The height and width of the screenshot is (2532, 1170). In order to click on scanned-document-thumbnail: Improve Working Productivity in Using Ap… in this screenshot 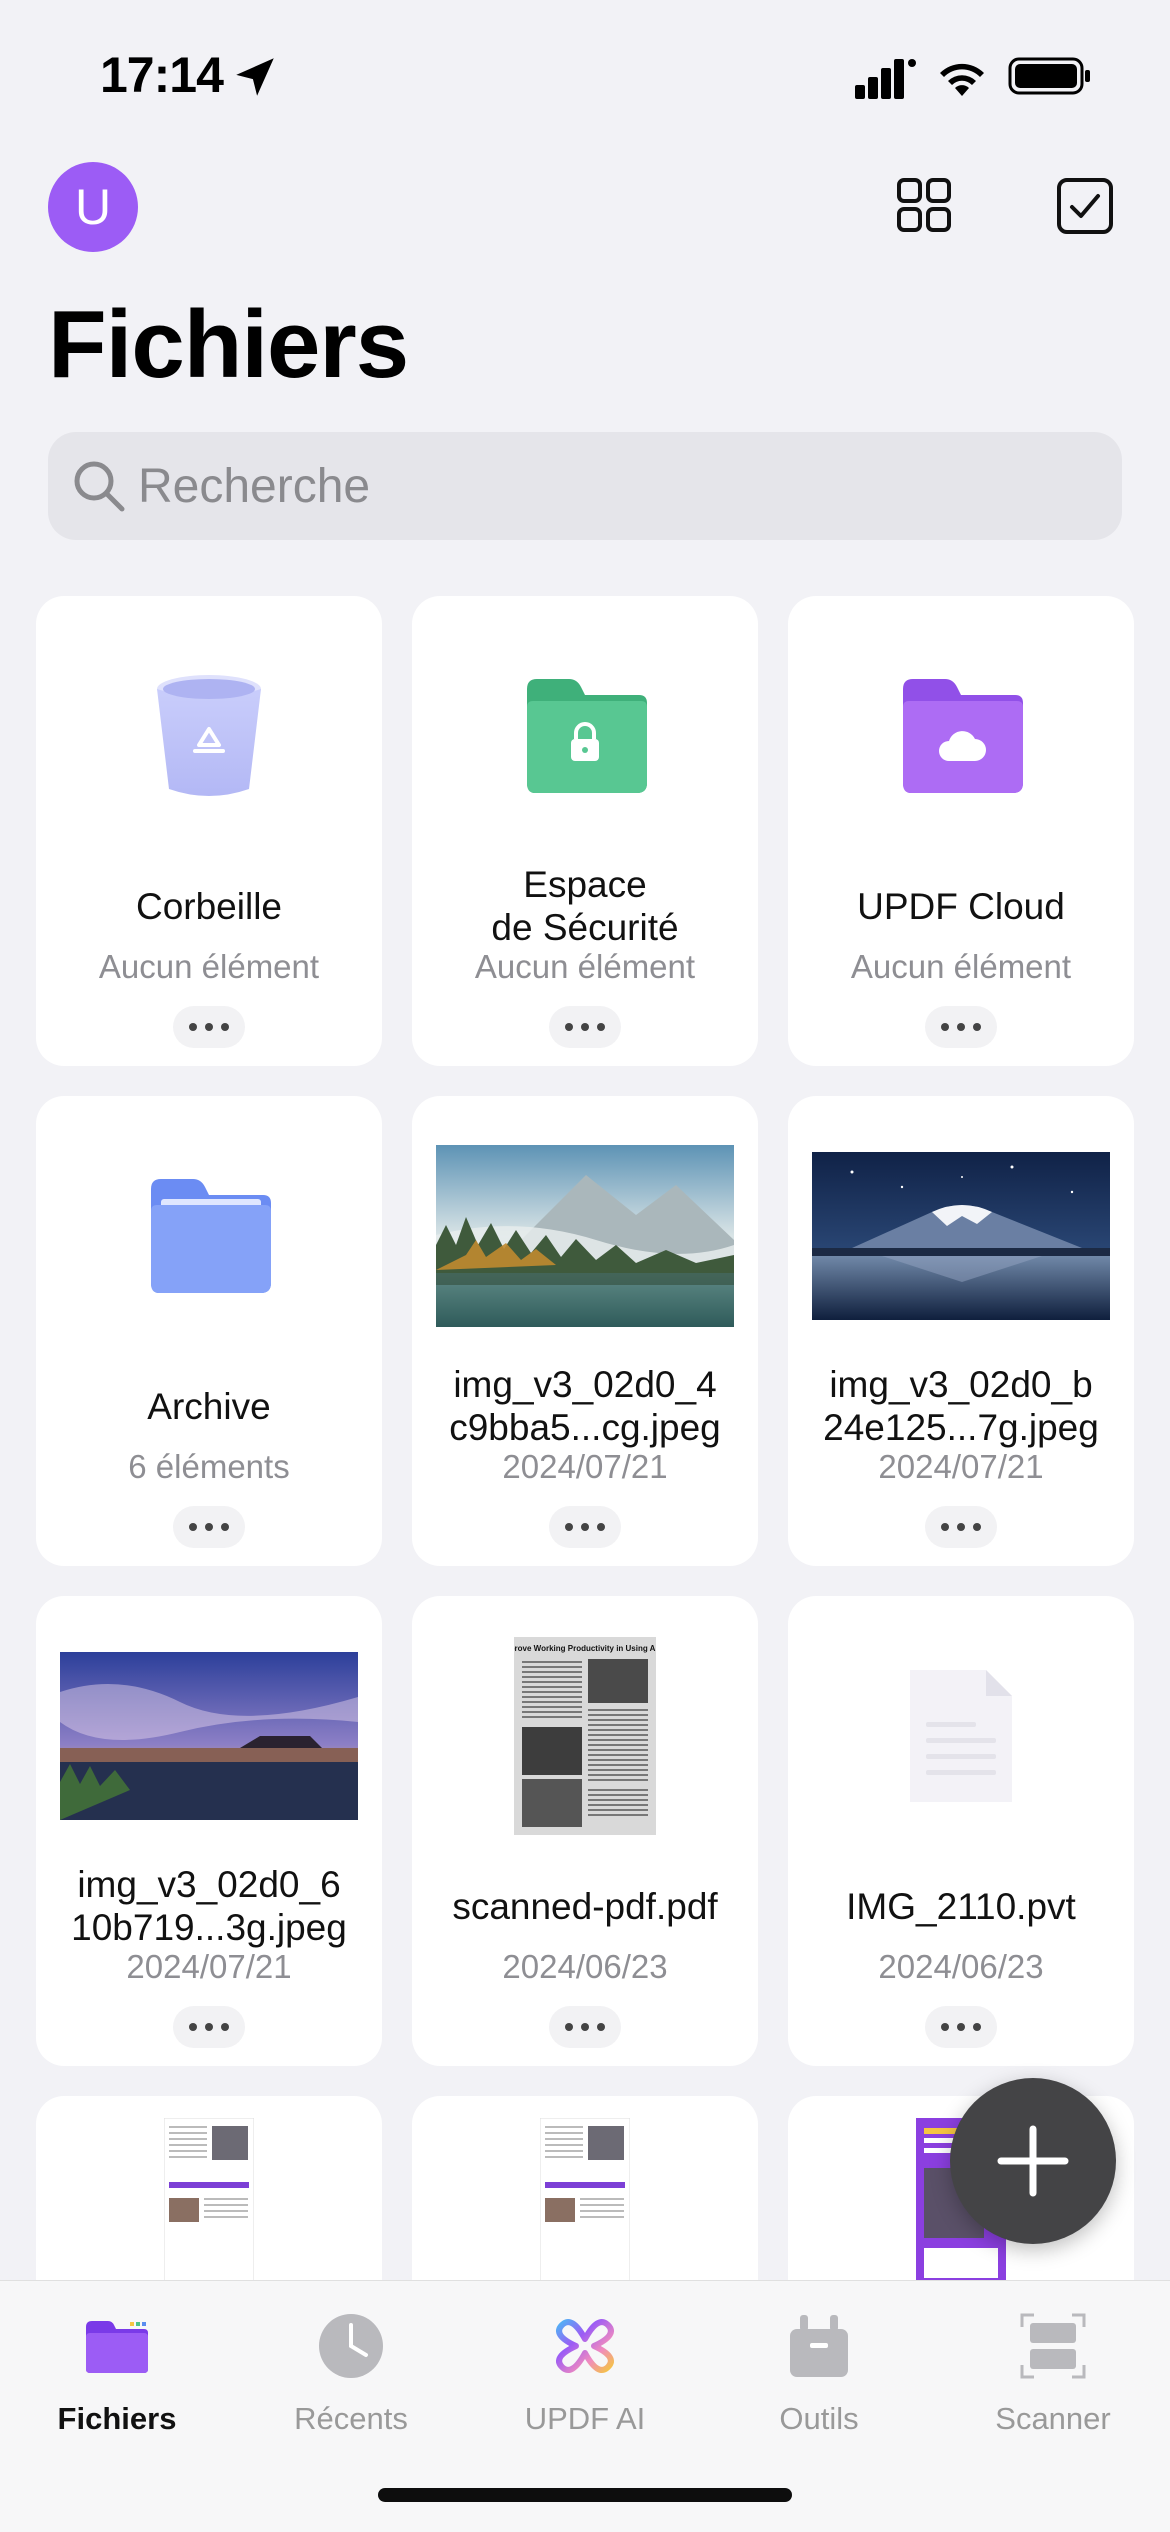, I will do `click(585, 1736)`.